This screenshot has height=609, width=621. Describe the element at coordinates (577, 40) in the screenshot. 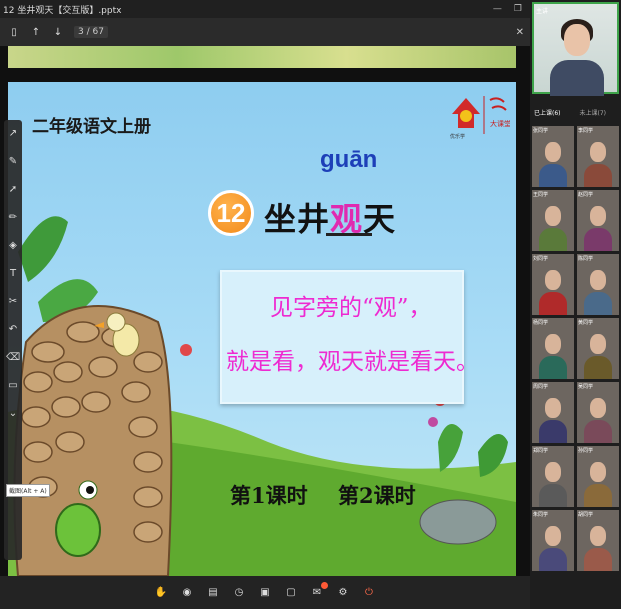

I see `teacher-face` at that location.